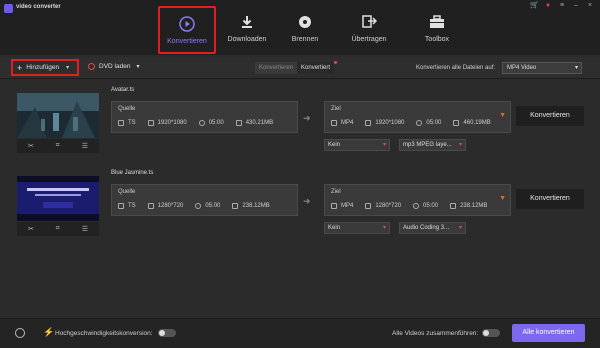 The width and height of the screenshot is (600, 348). Describe the element at coordinates (548, 6) in the screenshot. I see `gift-icon: ♦` at that location.